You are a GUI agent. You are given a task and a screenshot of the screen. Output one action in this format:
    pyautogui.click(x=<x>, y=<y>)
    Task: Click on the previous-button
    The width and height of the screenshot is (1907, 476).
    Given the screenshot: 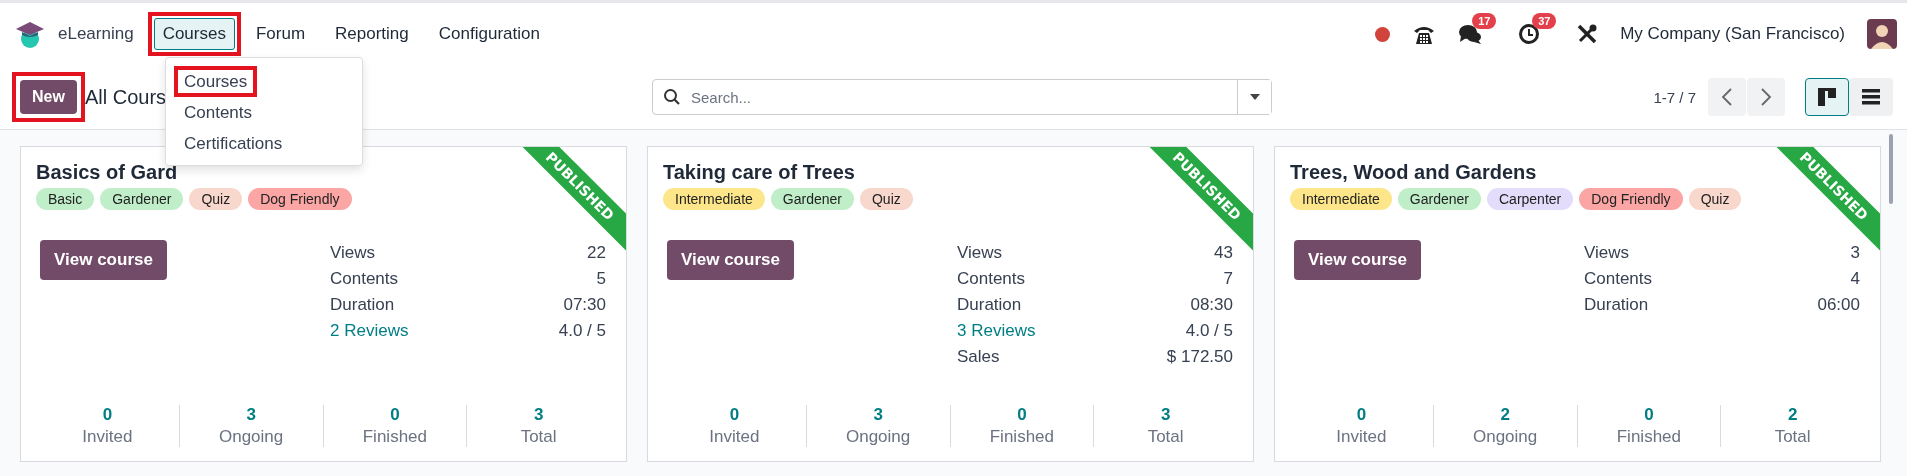 What is the action you would take?
    pyautogui.click(x=1727, y=97)
    